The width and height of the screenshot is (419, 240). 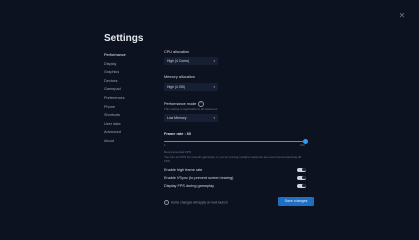 I want to click on sidebar-item-about: About, so click(x=129, y=141).